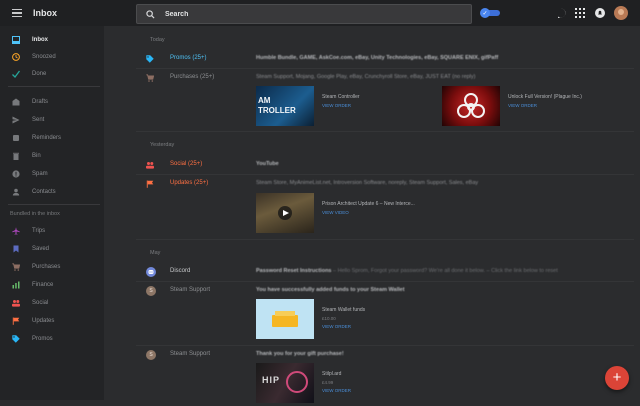  I want to click on card-title: Steam Wallet funds, so click(344, 310).